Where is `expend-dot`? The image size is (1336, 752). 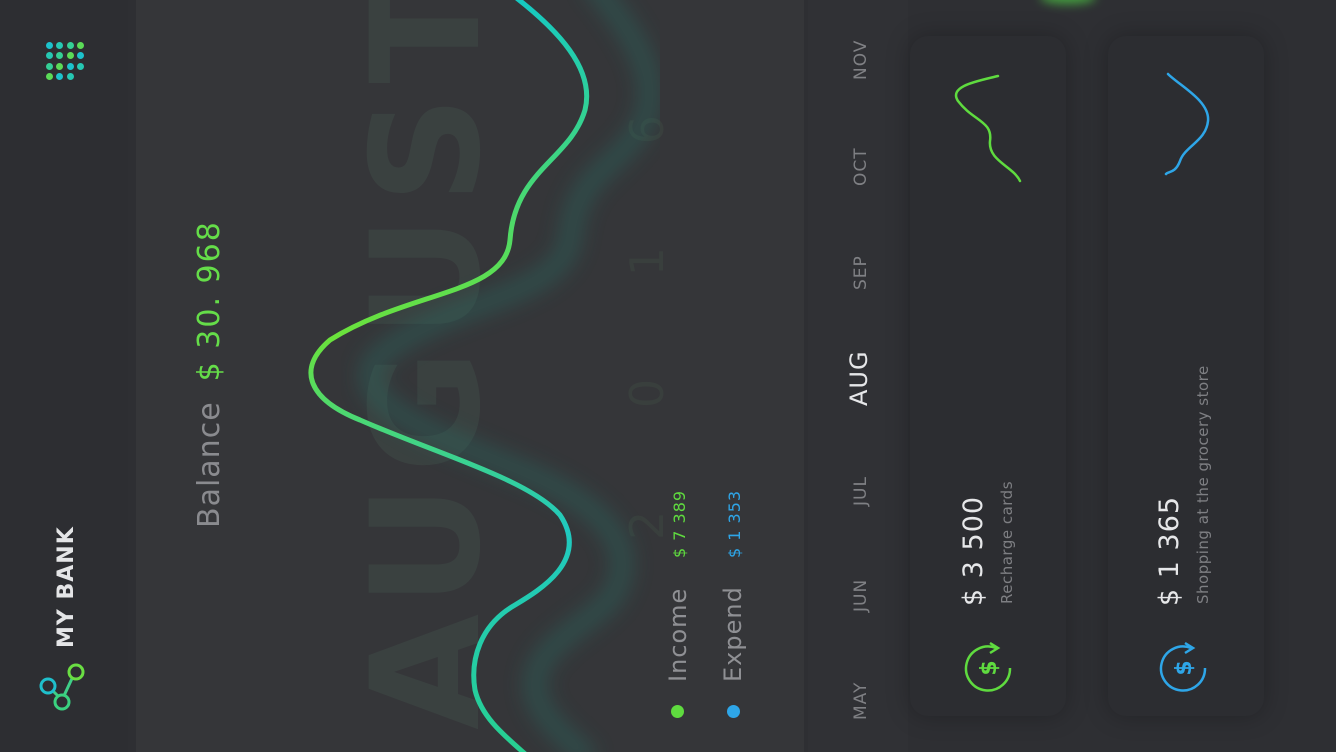
expend-dot is located at coordinates (733, 711).